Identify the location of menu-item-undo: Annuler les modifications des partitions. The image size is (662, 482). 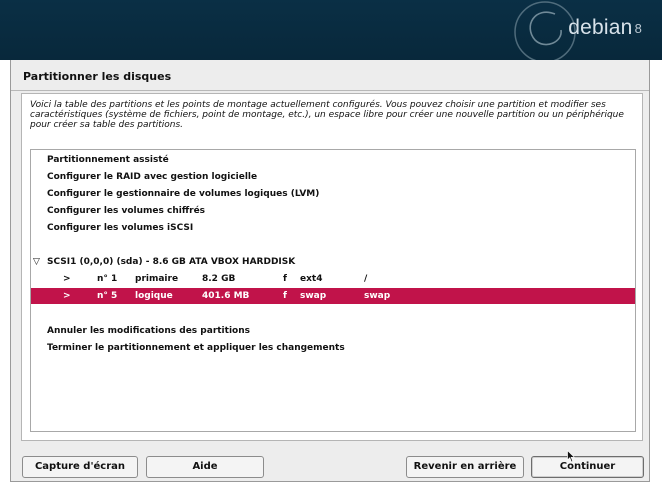
(333, 331).